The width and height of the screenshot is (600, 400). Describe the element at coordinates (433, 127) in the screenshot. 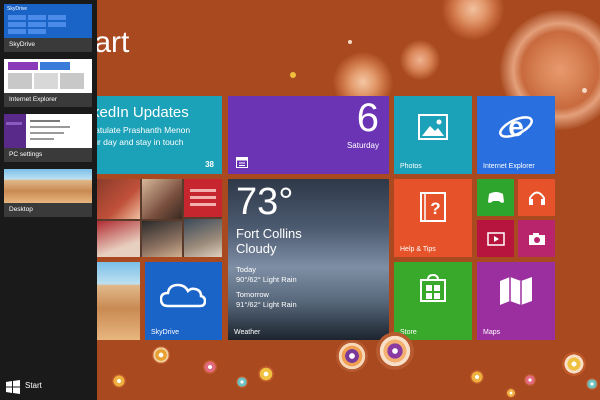

I see `photos-icon` at that location.